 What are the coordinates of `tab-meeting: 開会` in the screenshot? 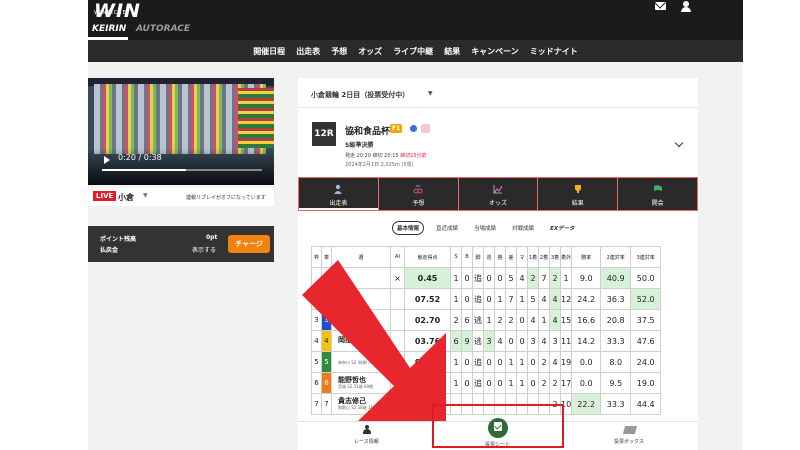 It's located at (657, 194).